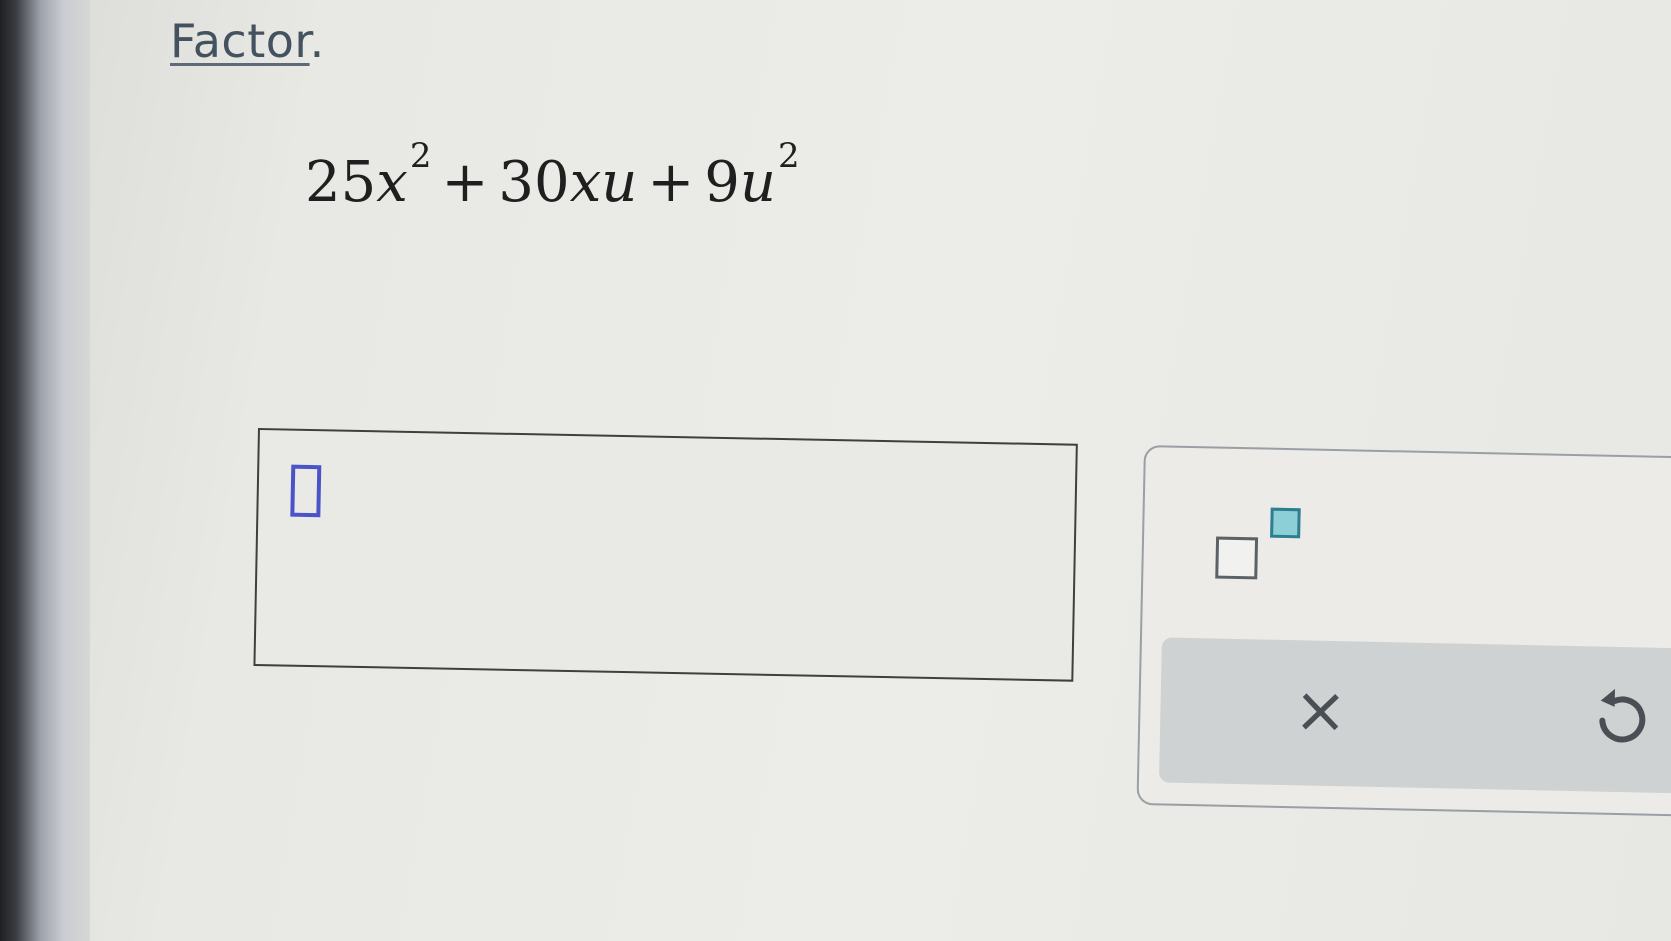 The image size is (1671, 941). Describe the element at coordinates (392, 182) in the screenshot. I see `term1-variable: x` at that location.